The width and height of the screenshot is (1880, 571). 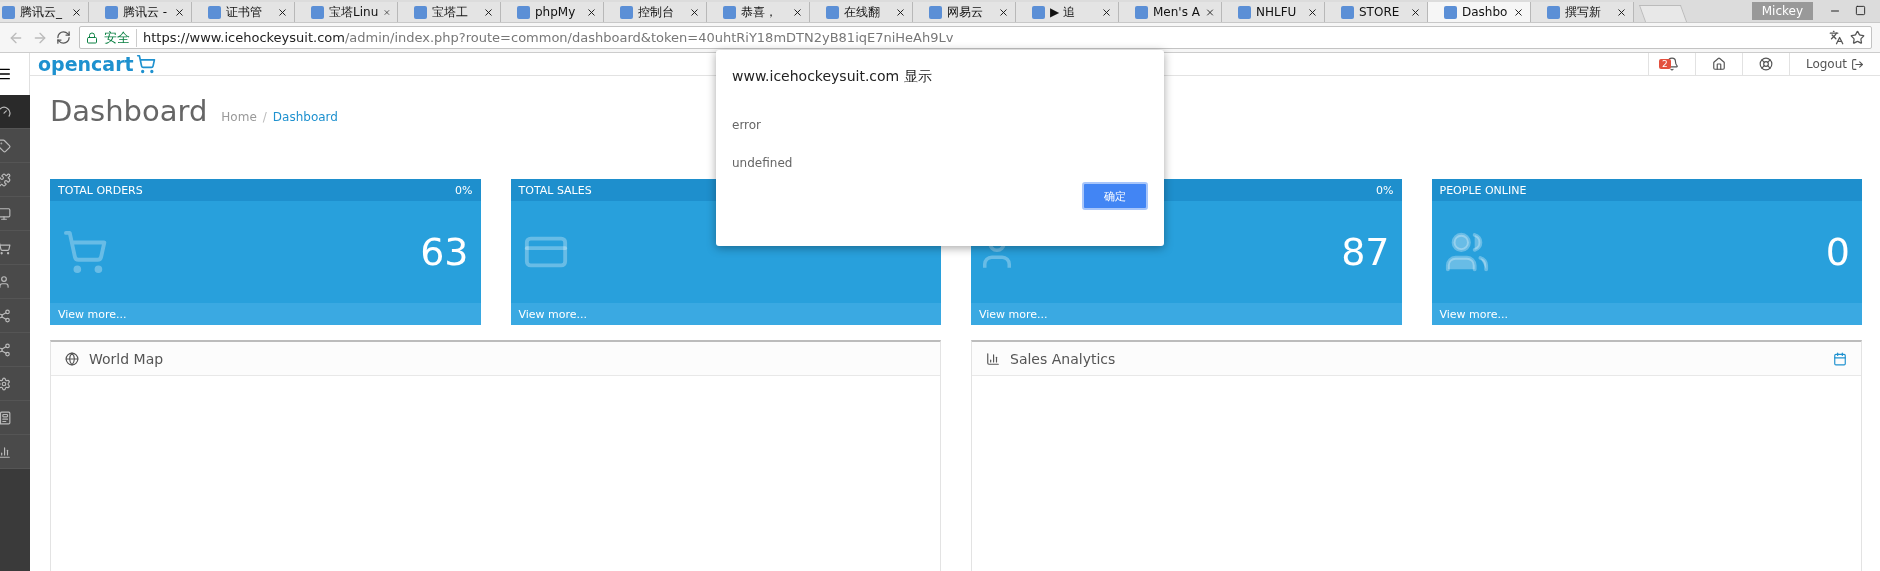 What do you see at coordinates (5, 383) in the screenshot?
I see `gear-icon` at bounding box center [5, 383].